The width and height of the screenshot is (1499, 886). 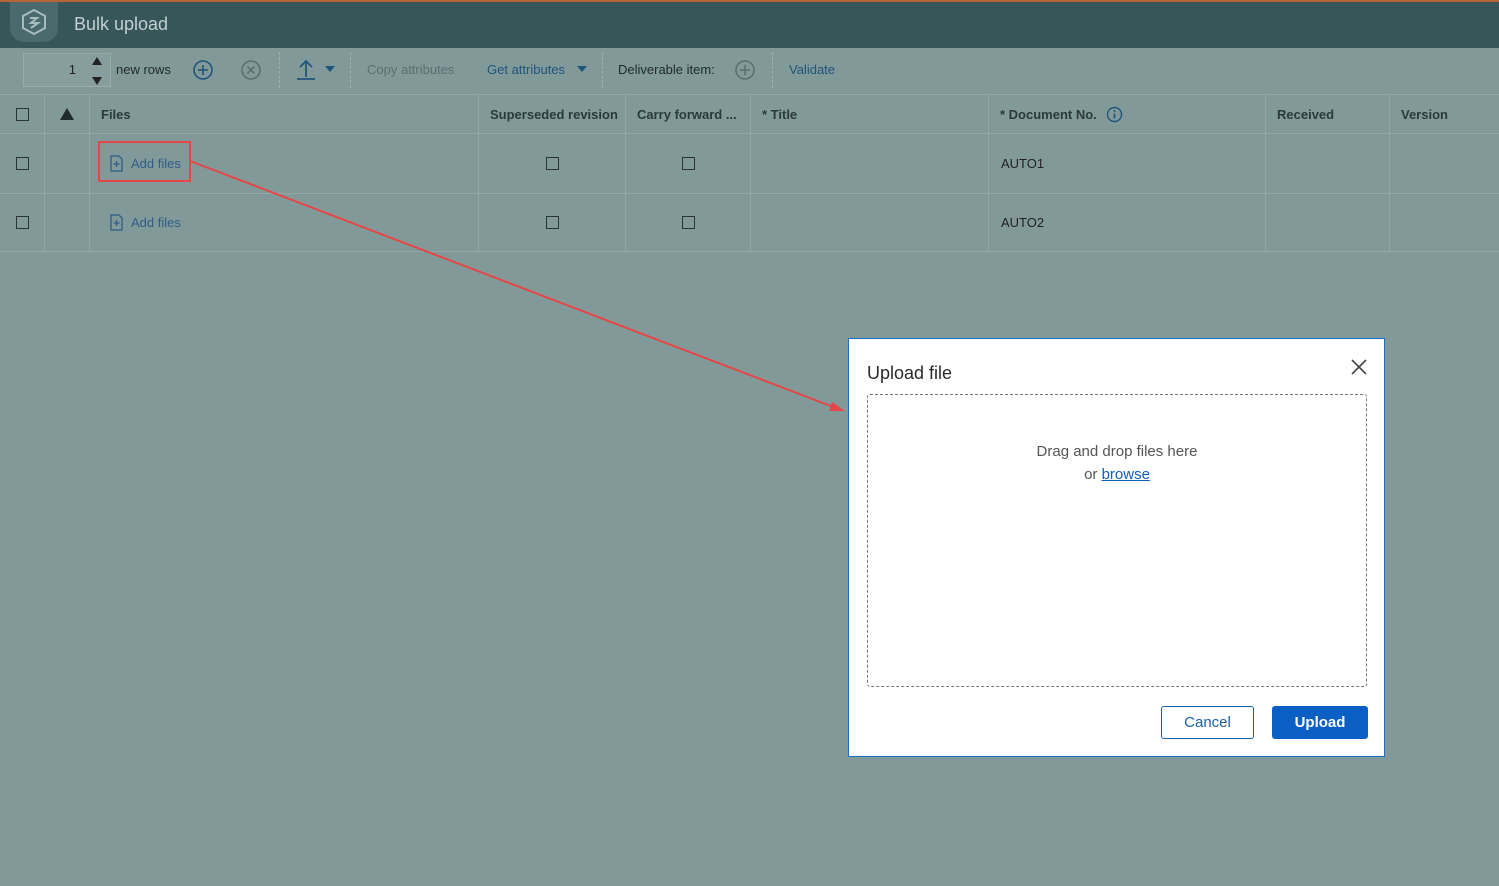 What do you see at coordinates (1444, 114) in the screenshot?
I see `version-column-header: Version` at bounding box center [1444, 114].